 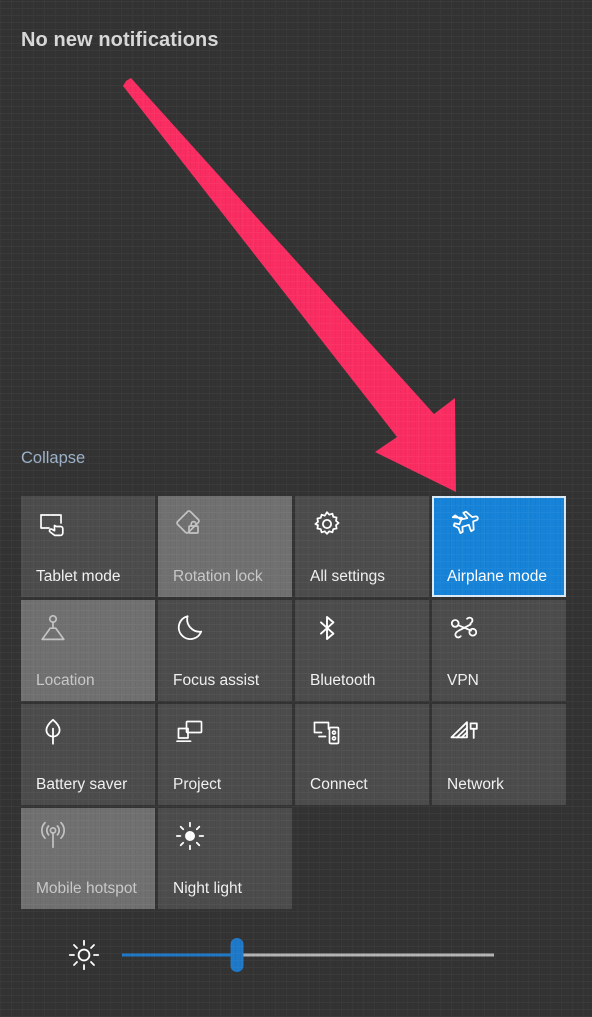 What do you see at coordinates (362, 754) in the screenshot?
I see `quick-action-tile-connect: Connect` at bounding box center [362, 754].